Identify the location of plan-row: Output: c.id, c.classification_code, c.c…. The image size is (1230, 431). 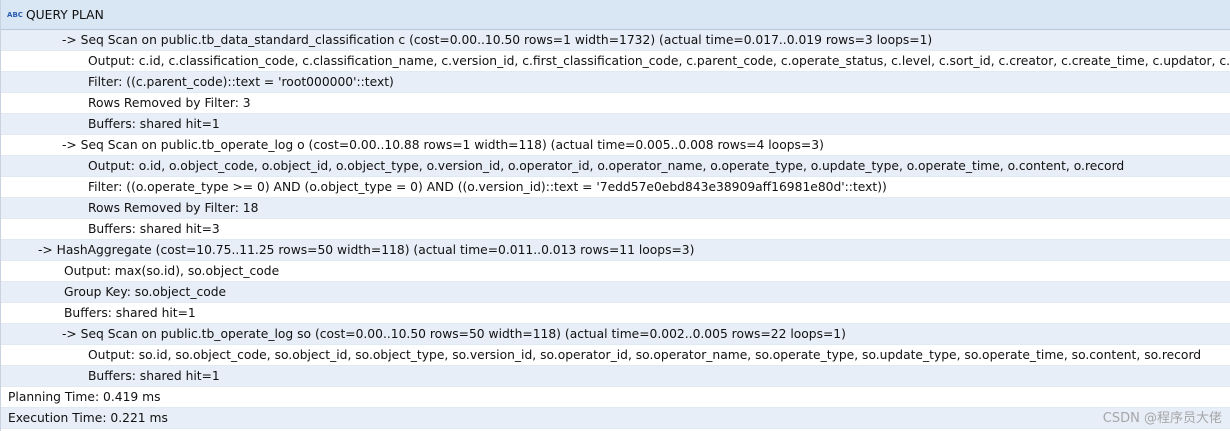
(615, 61).